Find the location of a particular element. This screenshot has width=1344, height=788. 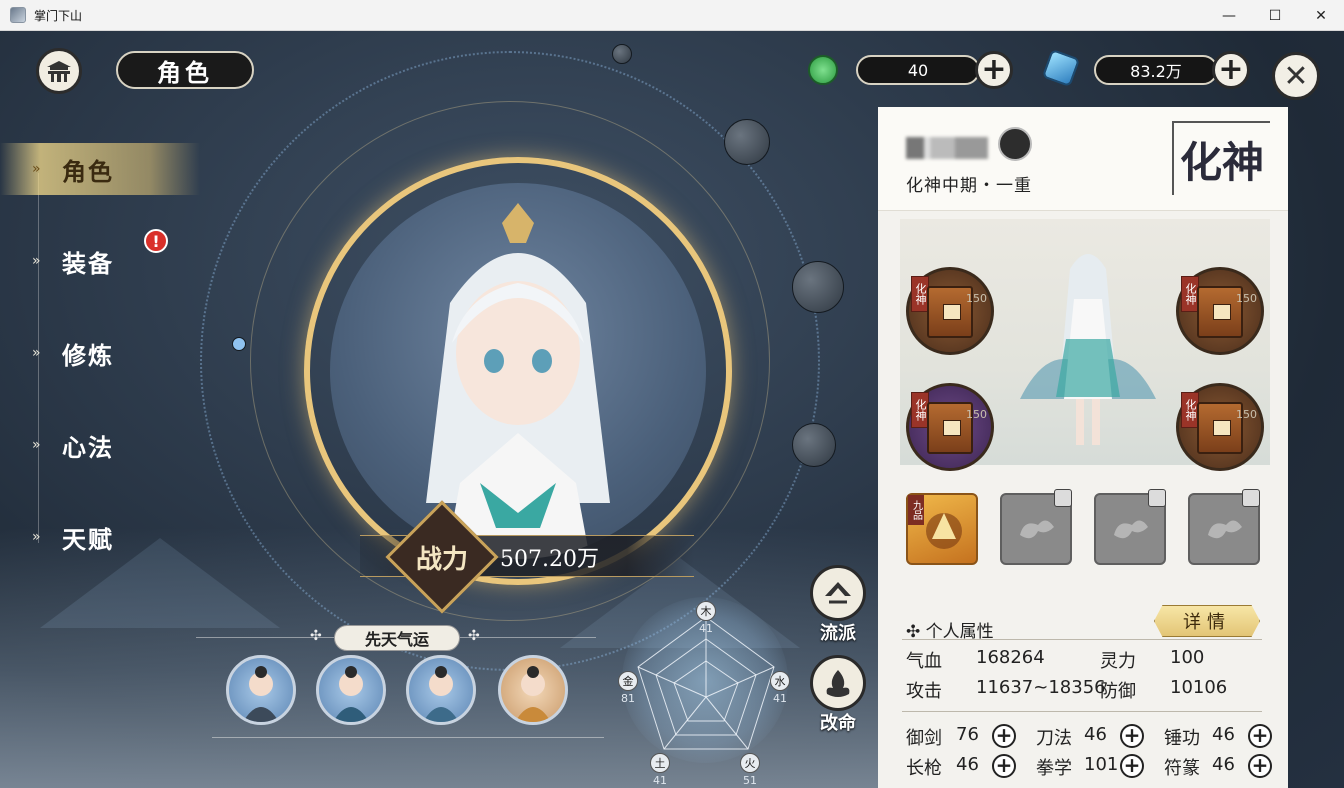

jade-icon is located at coordinates (823, 70).